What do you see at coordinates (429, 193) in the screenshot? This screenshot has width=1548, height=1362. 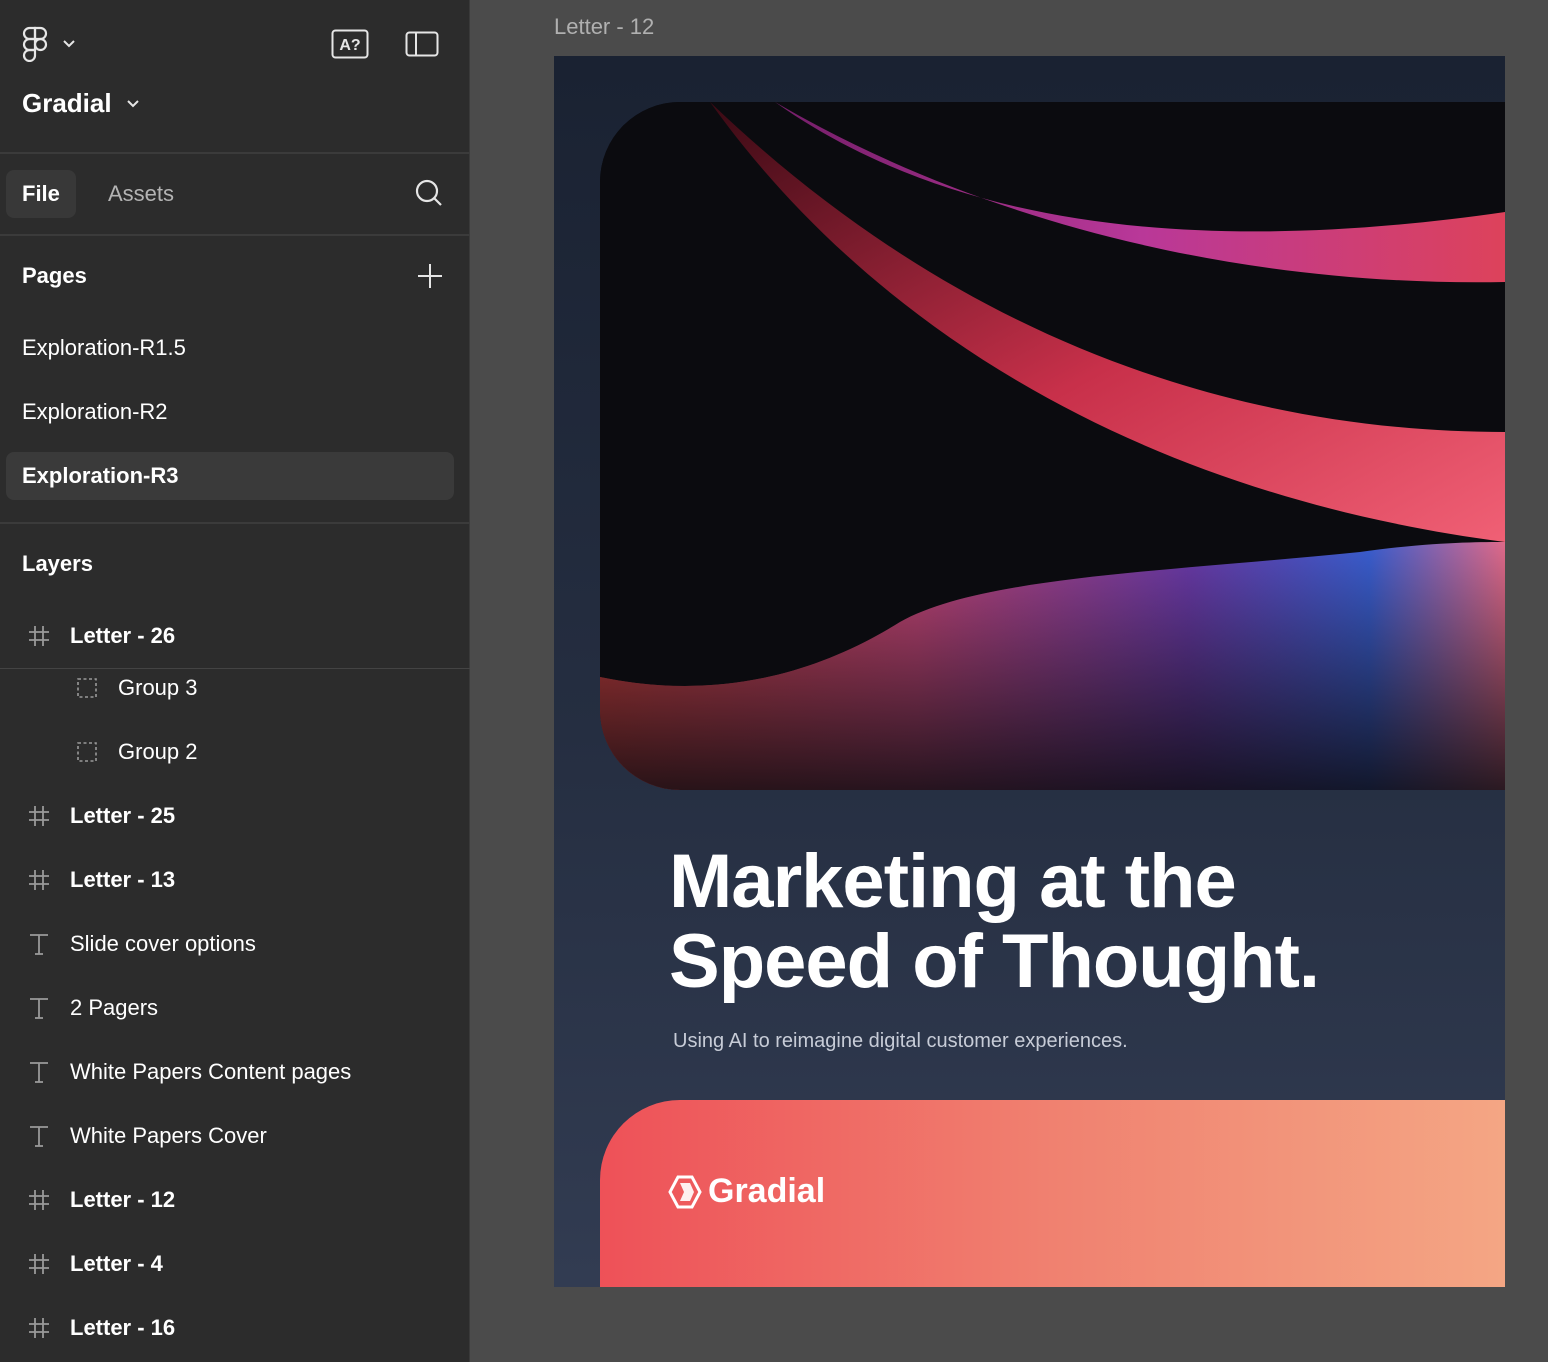 I see `search-icon` at bounding box center [429, 193].